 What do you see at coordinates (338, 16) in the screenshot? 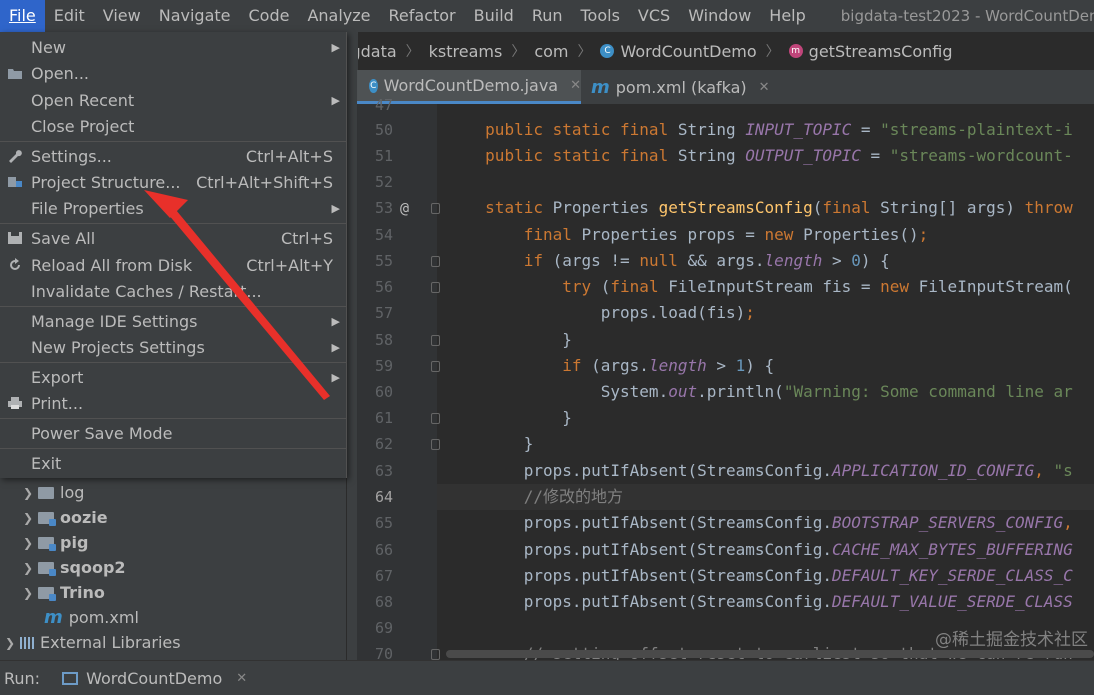
I see `menu-analyze: Analyze` at bounding box center [338, 16].